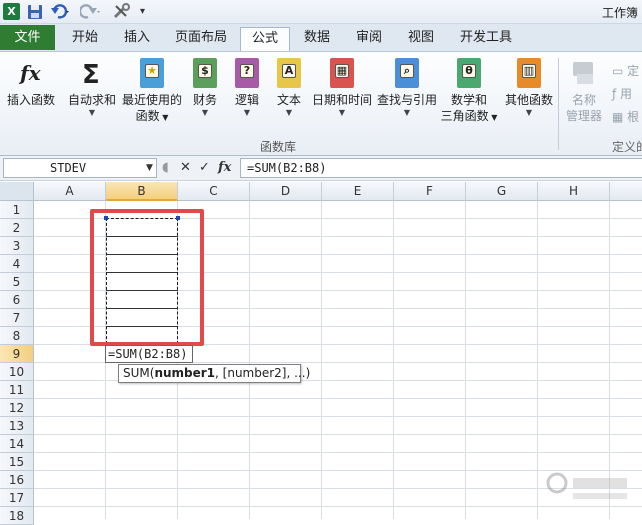 The height and width of the screenshot is (525, 642). Describe the element at coordinates (278, 147) in the screenshot. I see `function-library-group-label: 函数库` at that location.